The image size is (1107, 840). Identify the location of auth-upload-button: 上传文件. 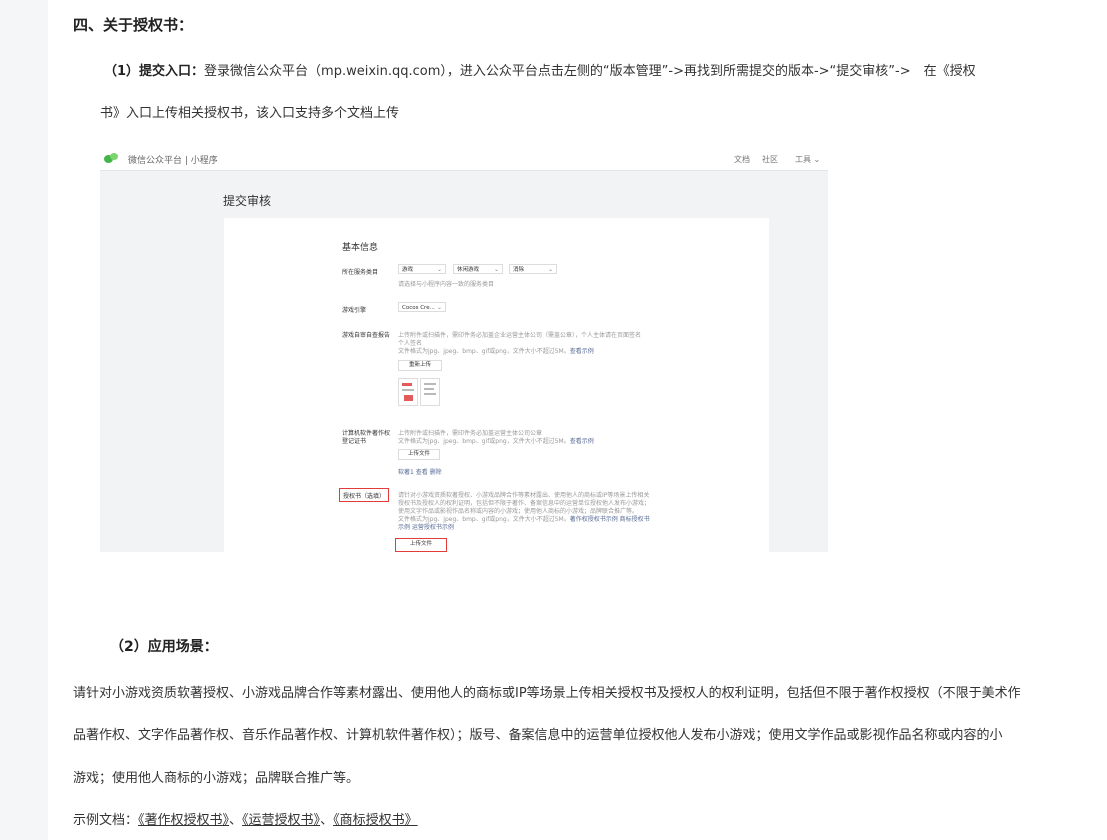
(421, 545).